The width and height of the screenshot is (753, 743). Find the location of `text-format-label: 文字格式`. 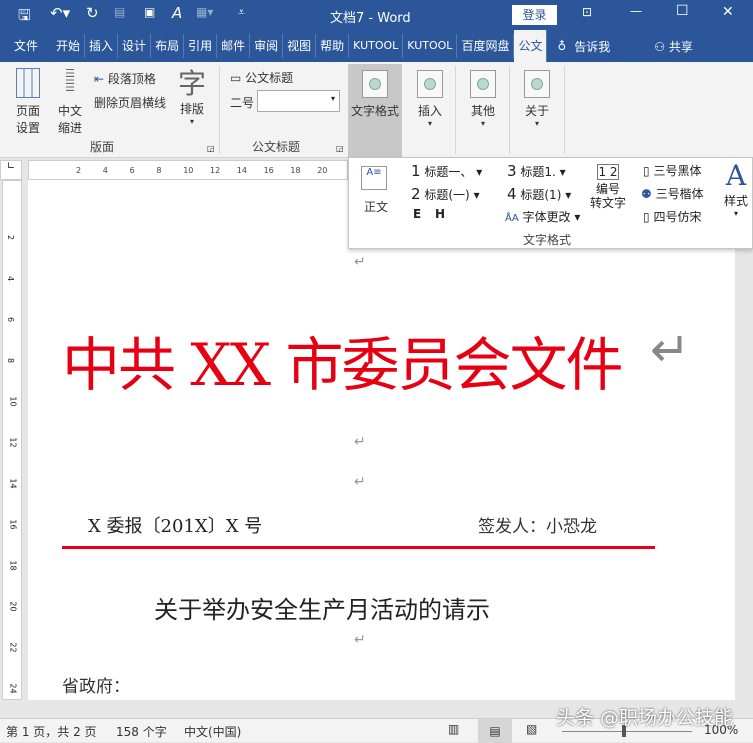

text-format-label: 文字格式 is located at coordinates (374, 111).